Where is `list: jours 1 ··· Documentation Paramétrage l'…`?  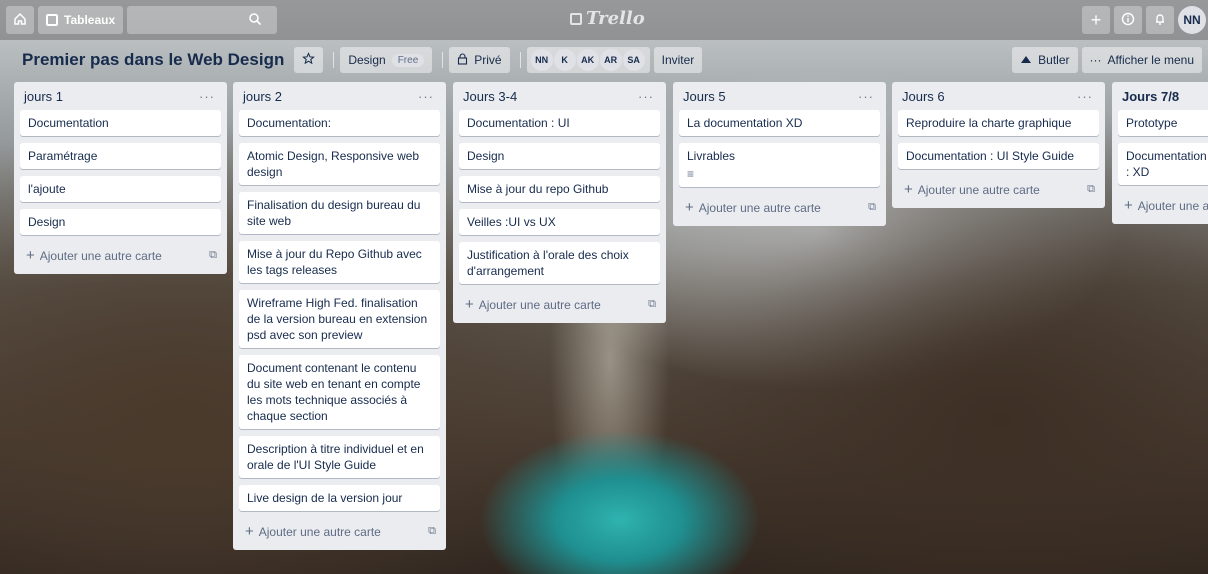 list: jours 1 ··· Documentation Paramétrage l'… is located at coordinates (120, 178).